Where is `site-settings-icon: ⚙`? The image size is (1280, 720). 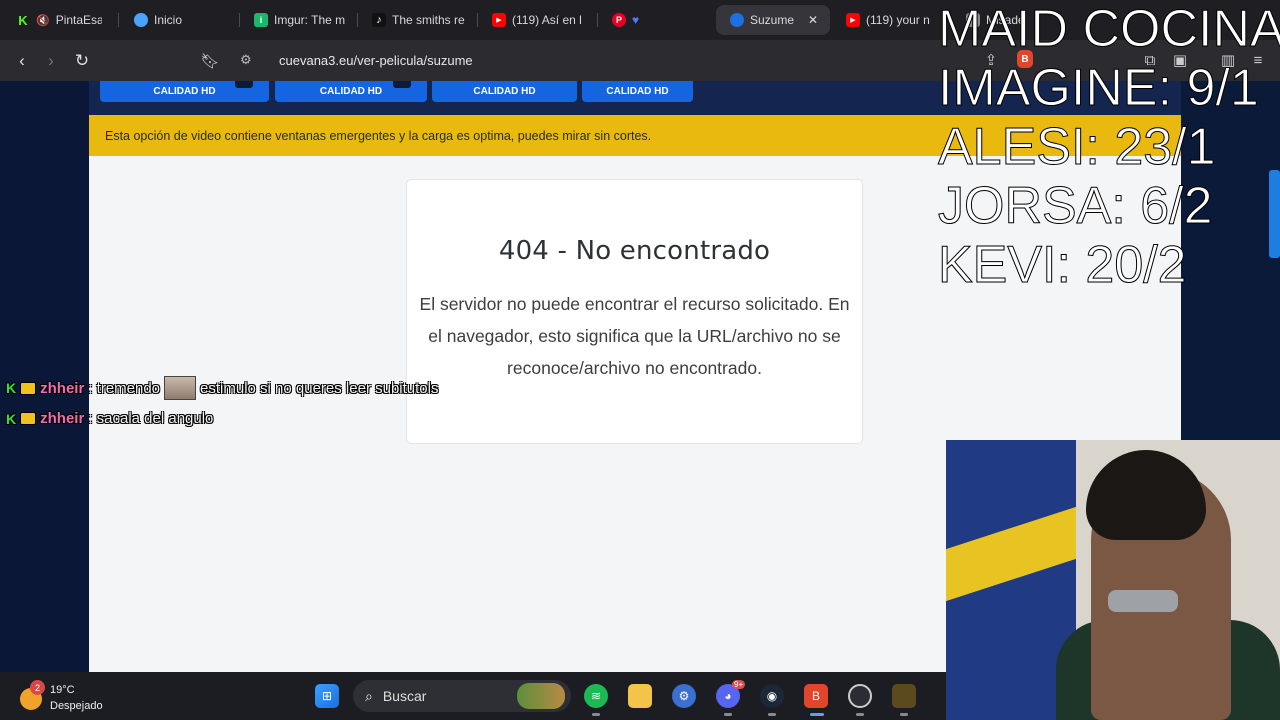 site-settings-icon: ⚙ is located at coordinates (250, 60).